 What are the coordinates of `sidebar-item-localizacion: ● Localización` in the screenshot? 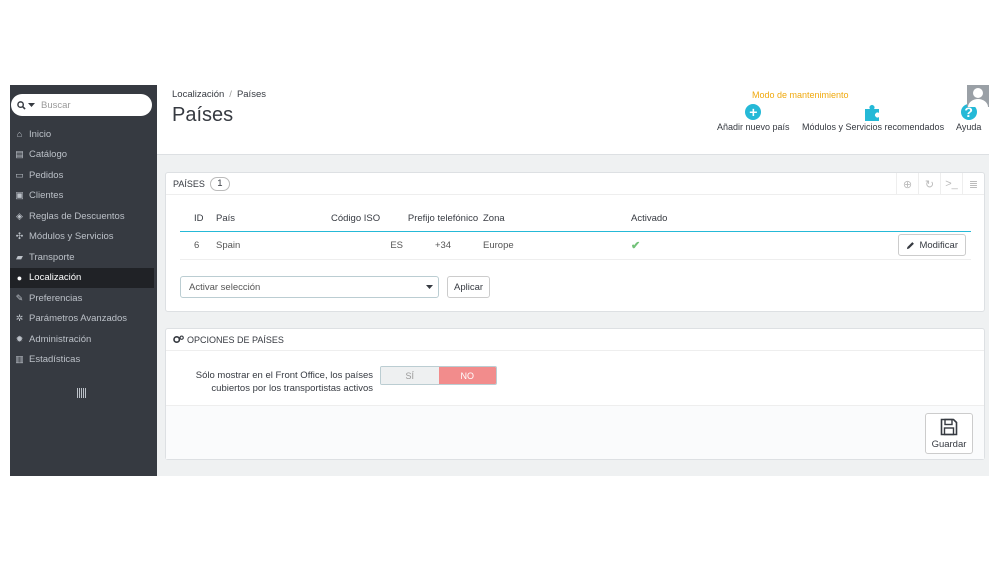 It's located at (83, 277).